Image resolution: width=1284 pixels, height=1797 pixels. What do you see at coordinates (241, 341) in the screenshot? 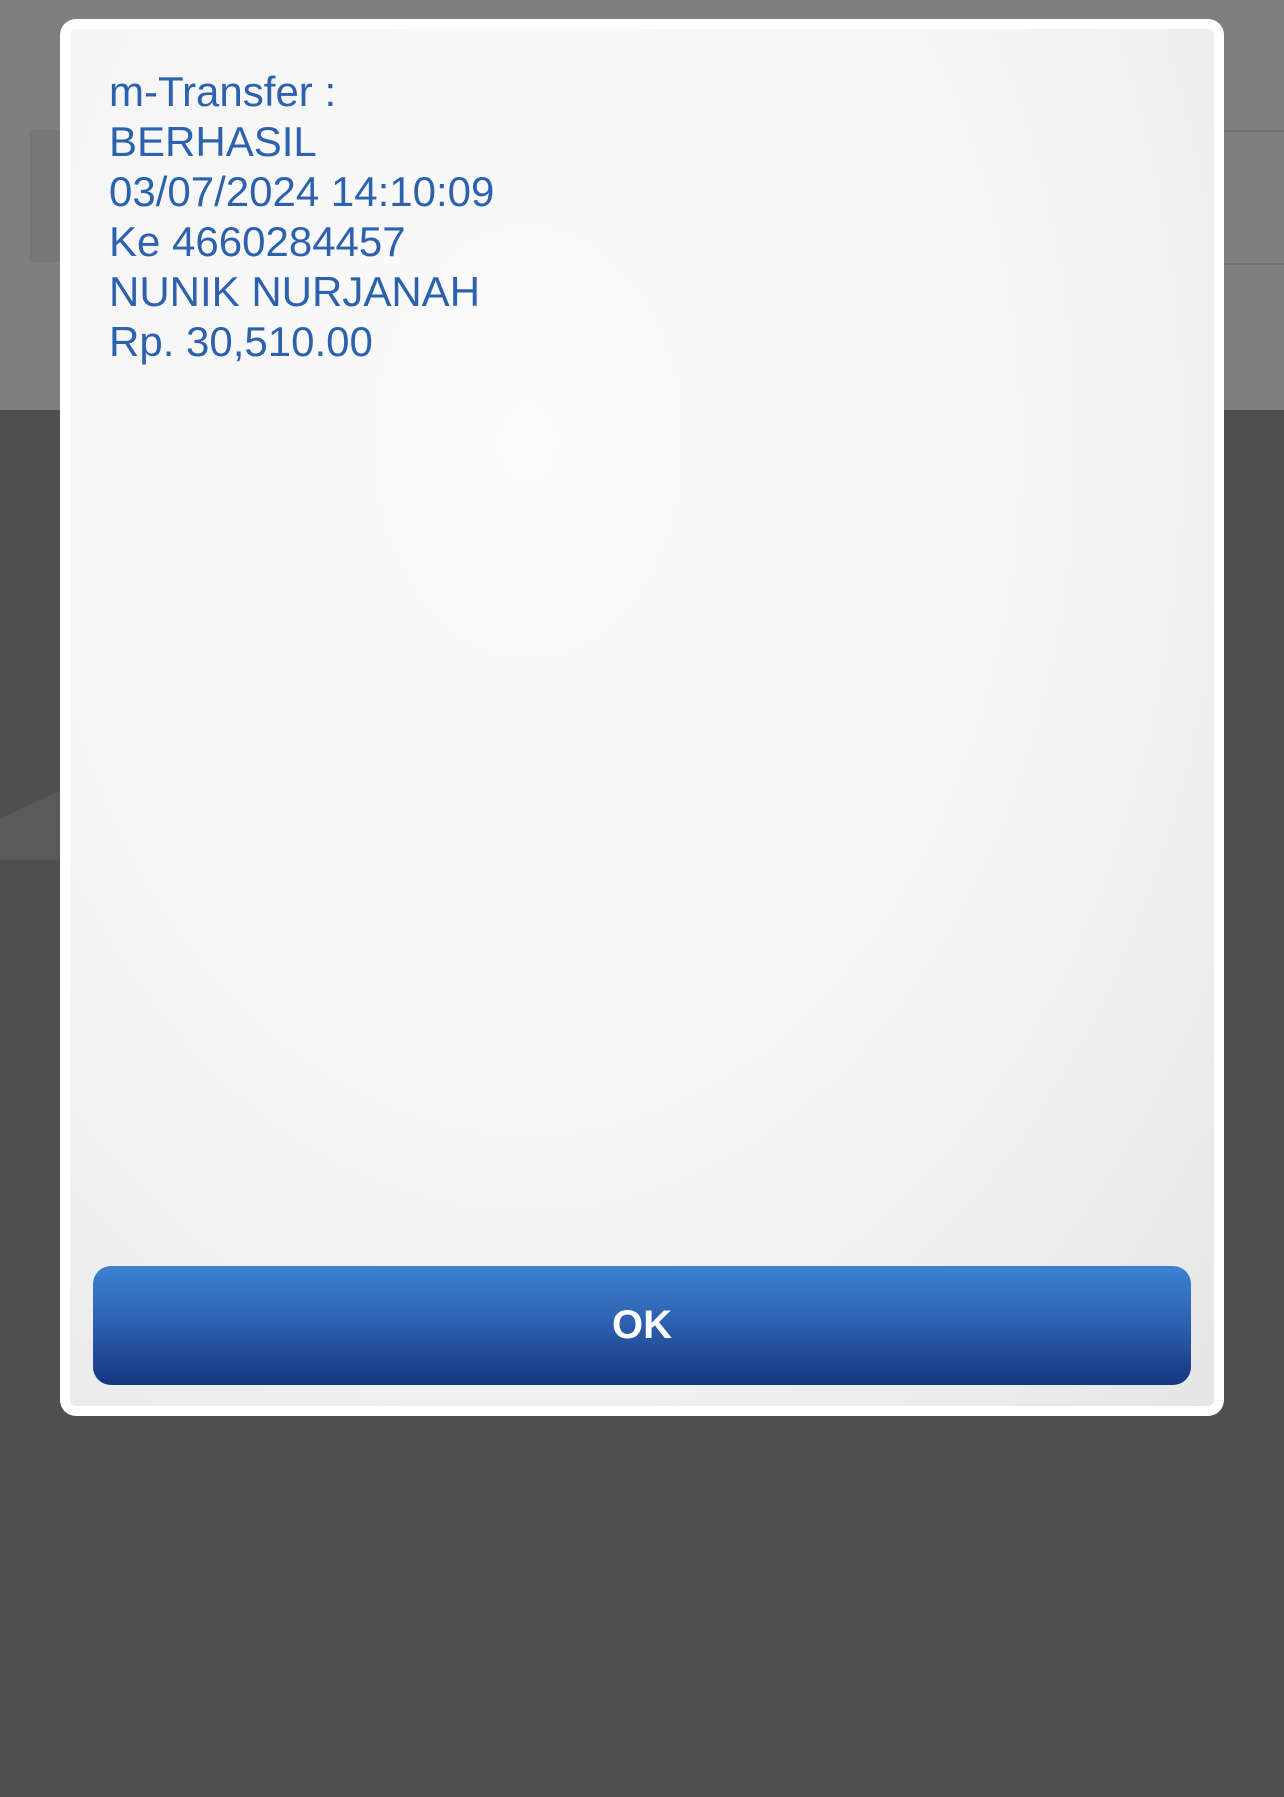
I see `message-amount: Rp. 30,510.00` at bounding box center [241, 341].